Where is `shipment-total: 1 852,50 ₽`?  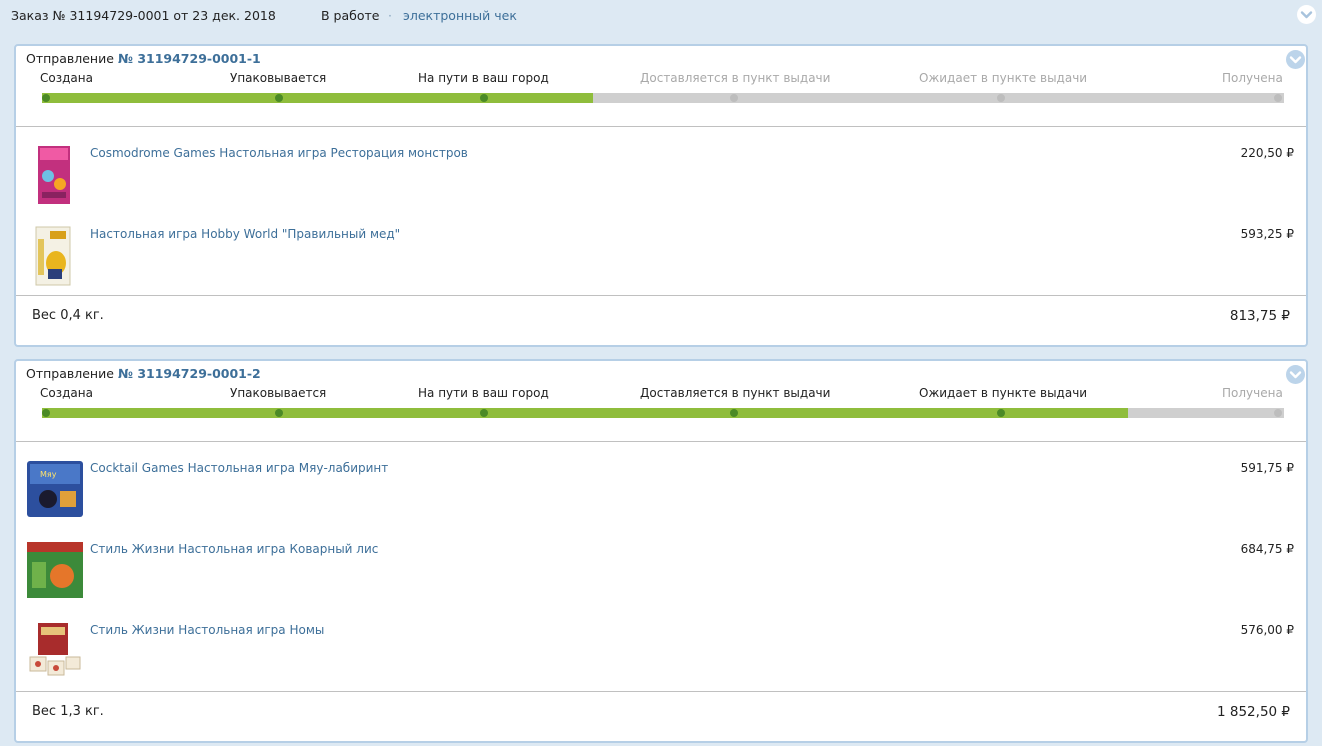
shipment-total: 1 852,50 ₽ is located at coordinates (1253, 712).